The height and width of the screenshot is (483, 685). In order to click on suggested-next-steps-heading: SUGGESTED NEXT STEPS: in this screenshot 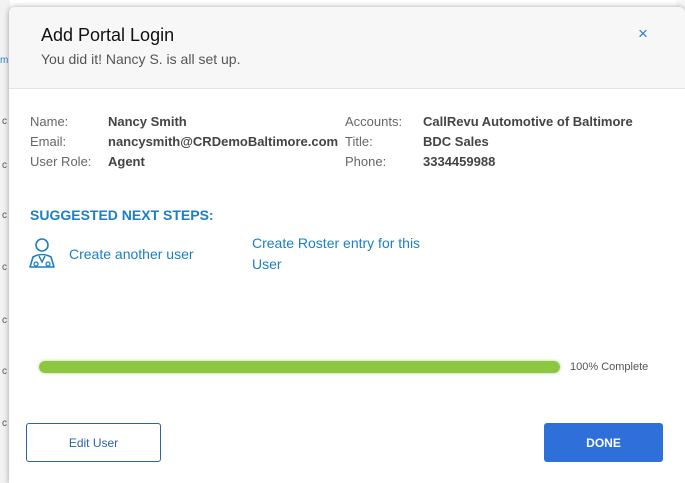, I will do `click(122, 215)`.